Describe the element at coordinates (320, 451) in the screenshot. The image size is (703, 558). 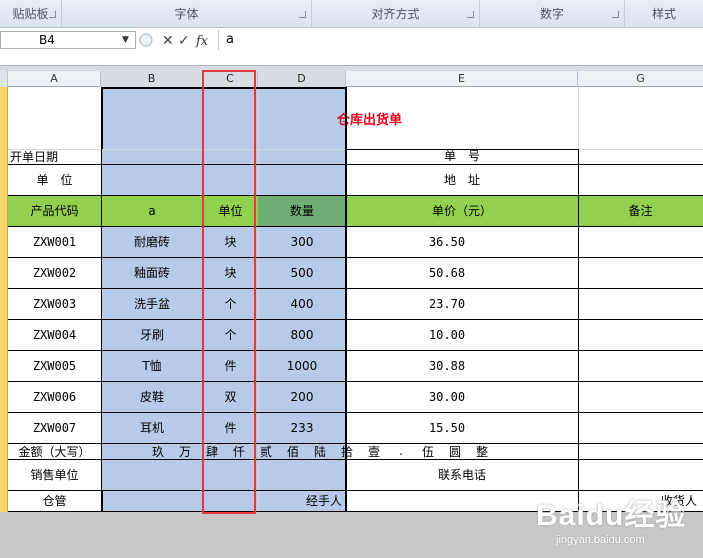
I see `amount-char: 陆` at that location.